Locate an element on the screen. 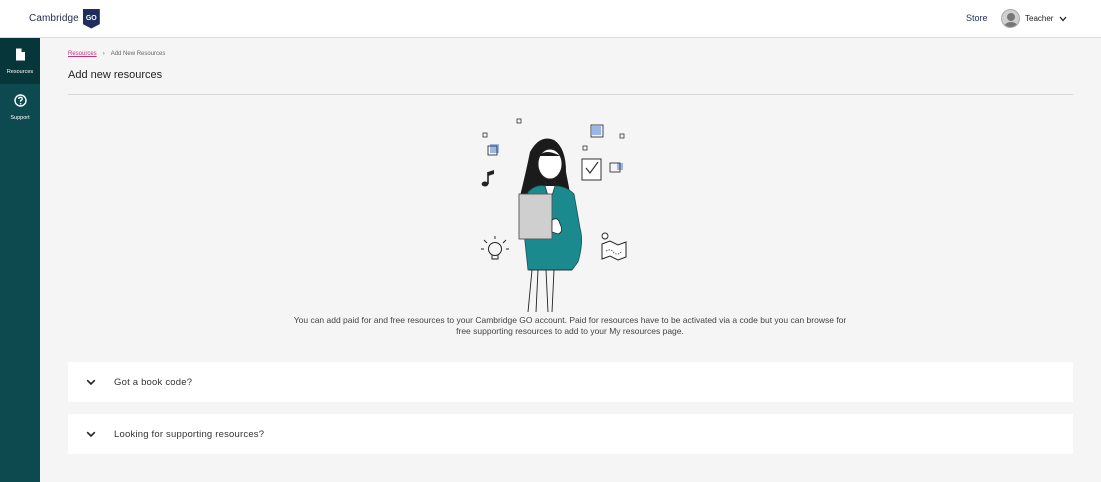  help-circle-icon is located at coordinates (20, 103).